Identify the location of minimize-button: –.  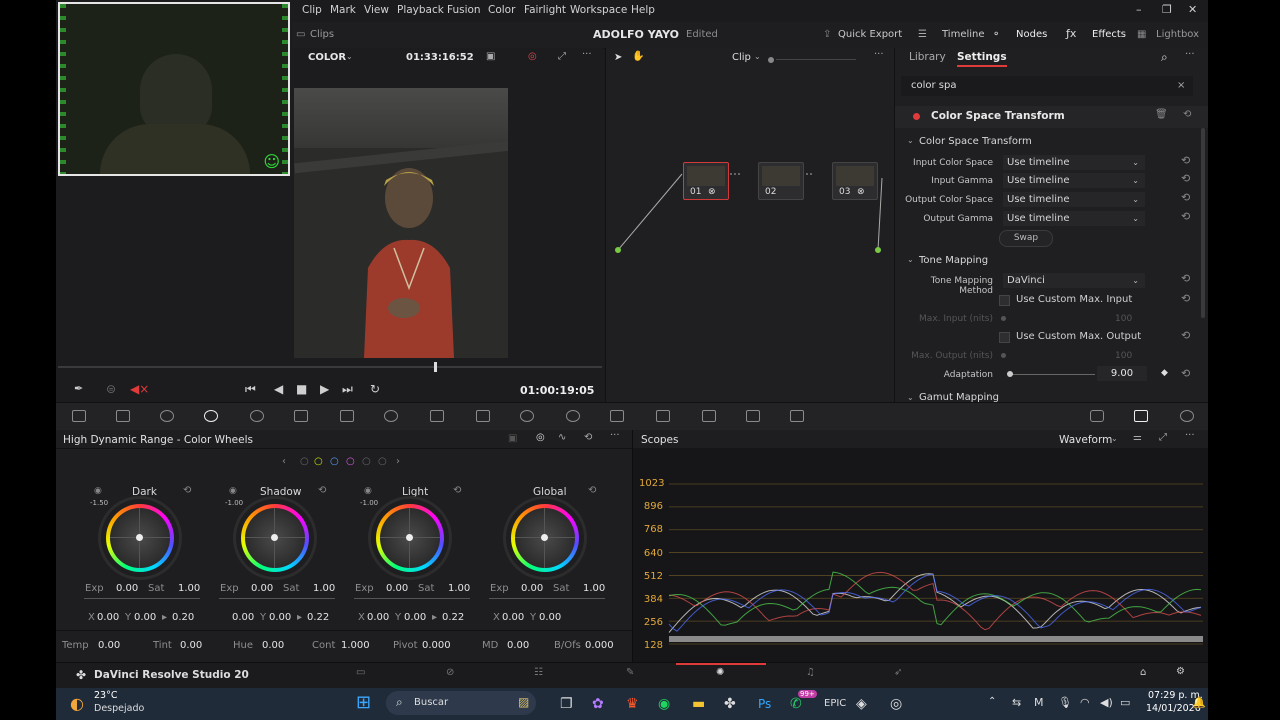
(1139, 9).